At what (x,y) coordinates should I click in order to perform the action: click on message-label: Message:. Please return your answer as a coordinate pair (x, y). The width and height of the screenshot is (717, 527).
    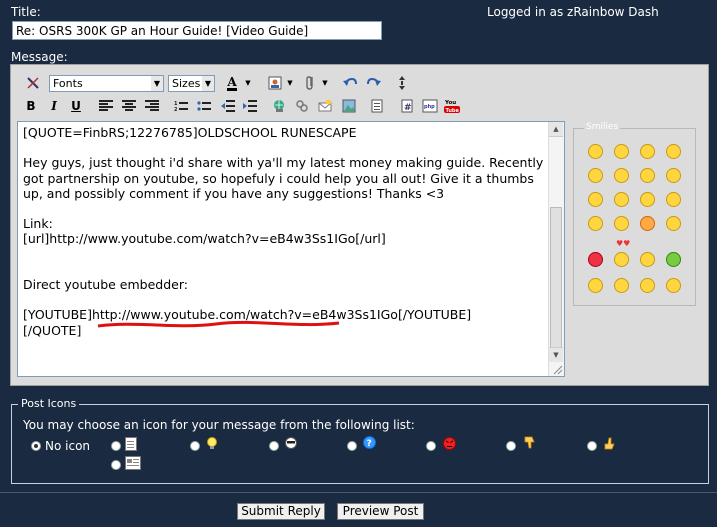
    Looking at the image, I should click on (39, 57).